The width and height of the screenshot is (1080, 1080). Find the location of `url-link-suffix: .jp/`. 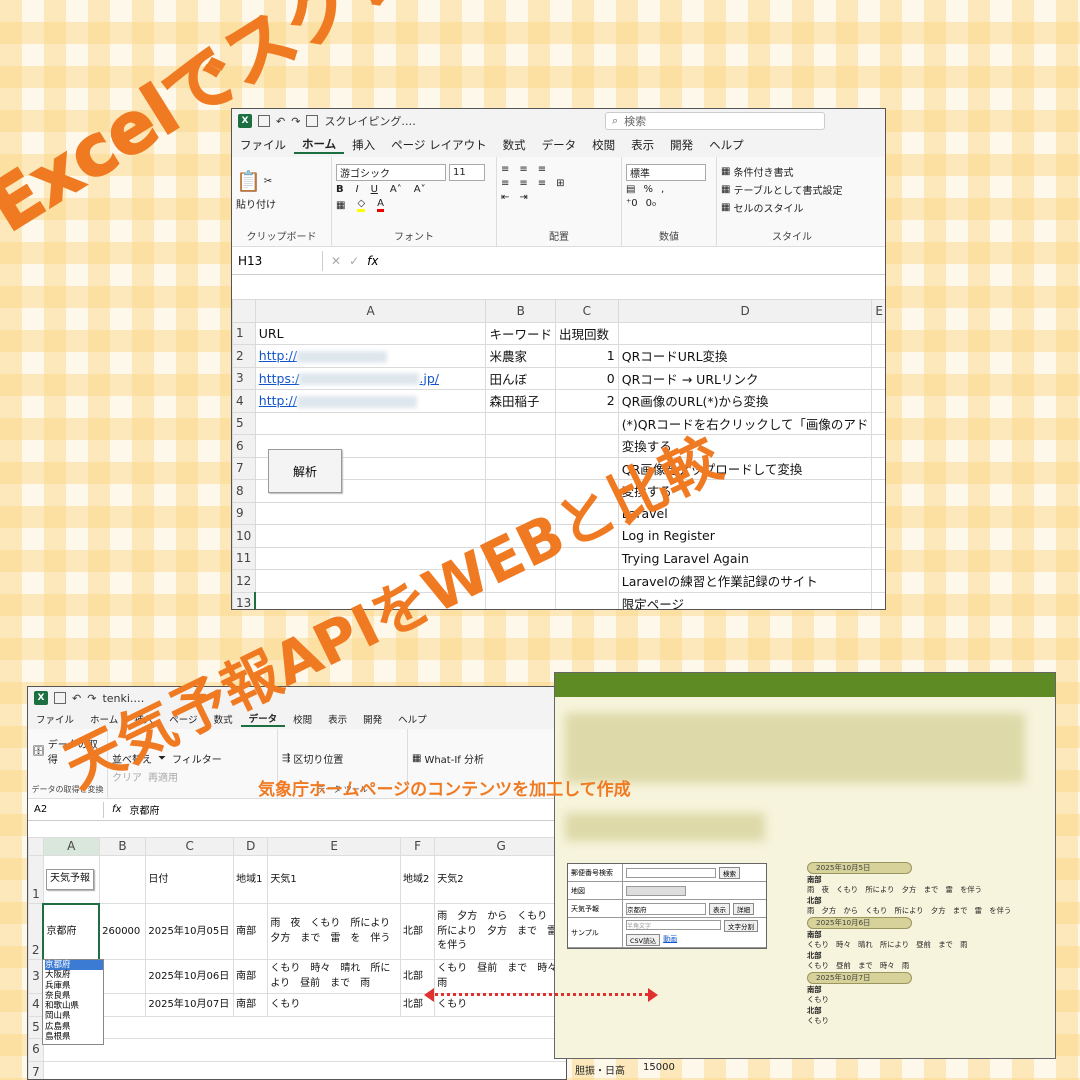

url-link-suffix: .jp/ is located at coordinates (429, 378).